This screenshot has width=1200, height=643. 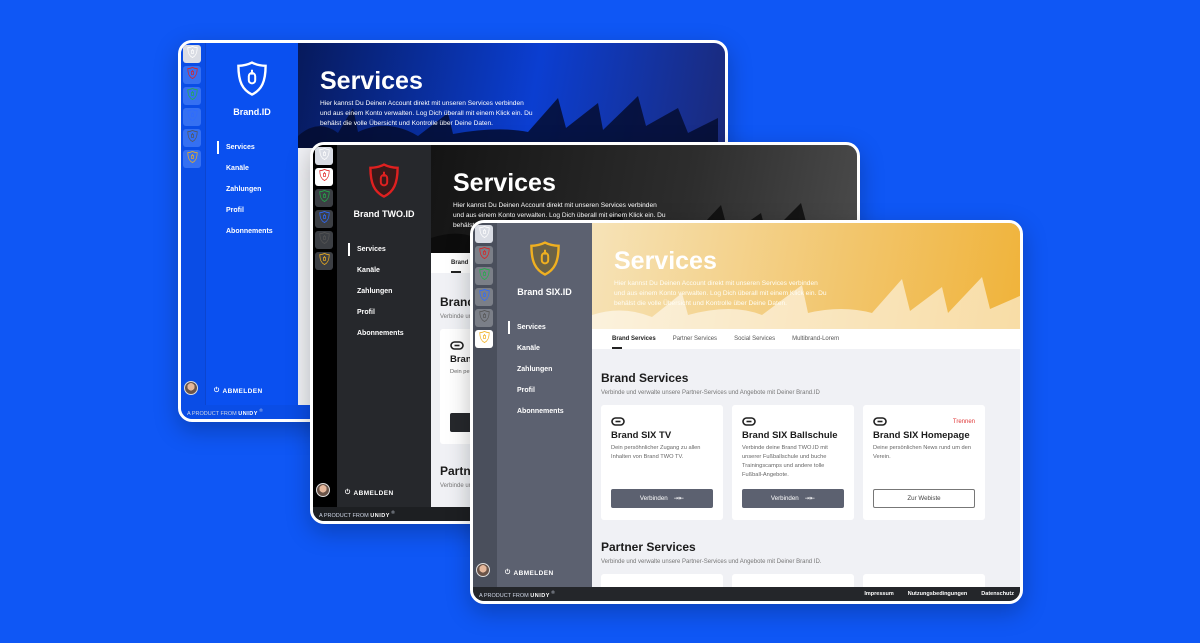 I want to click on website-button: Zur Webiste, so click(x=924, y=498).